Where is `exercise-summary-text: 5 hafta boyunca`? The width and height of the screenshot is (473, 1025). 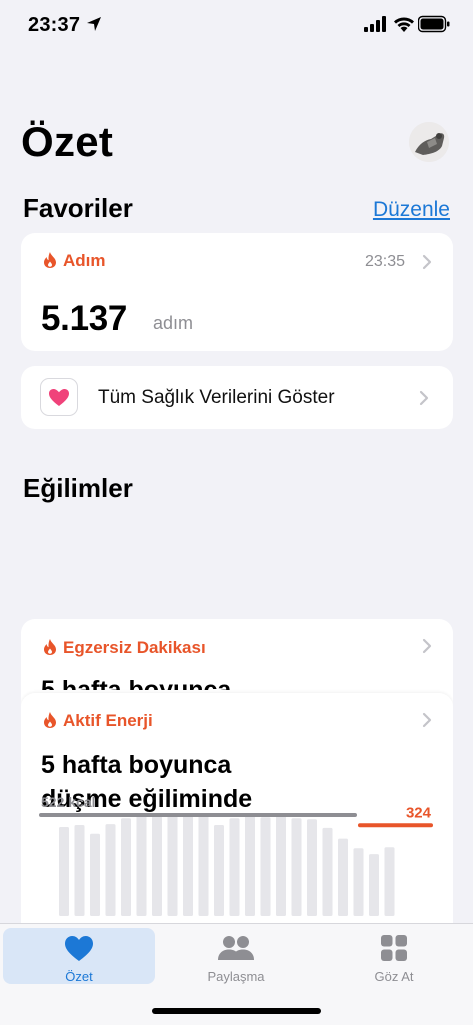
exercise-summary-text: 5 hafta boyunca is located at coordinates (136, 683).